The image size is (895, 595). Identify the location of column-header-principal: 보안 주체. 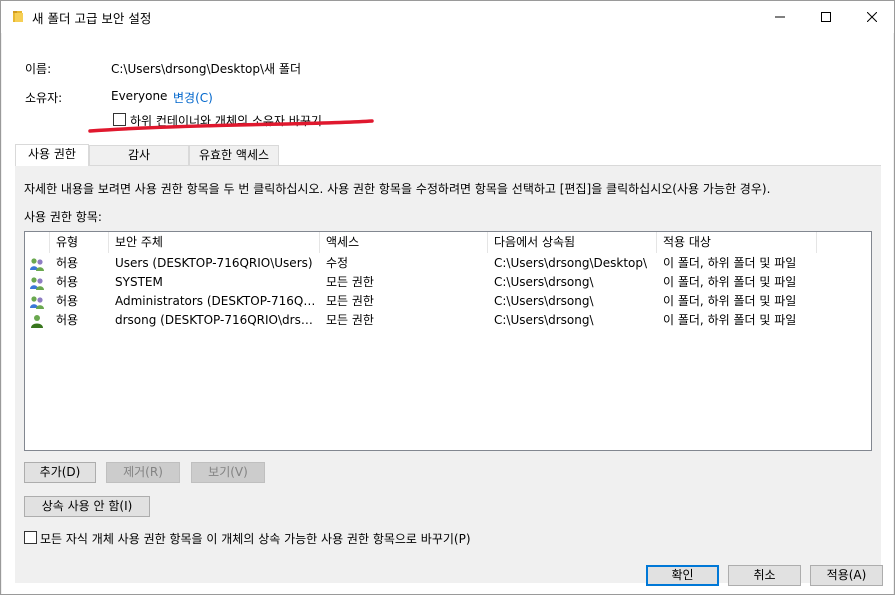
(214, 242).